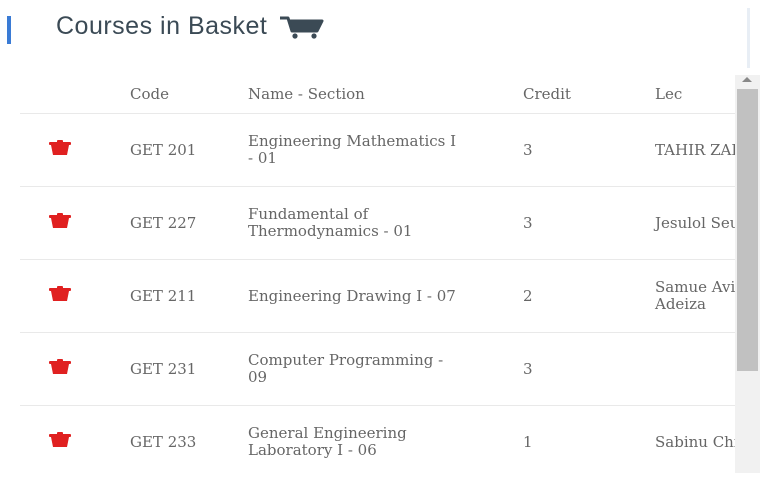 This screenshot has width=781, height=493. What do you see at coordinates (385, 150) in the screenshot?
I see `course-name-section: Engineering Mathematics I - 01` at bounding box center [385, 150].